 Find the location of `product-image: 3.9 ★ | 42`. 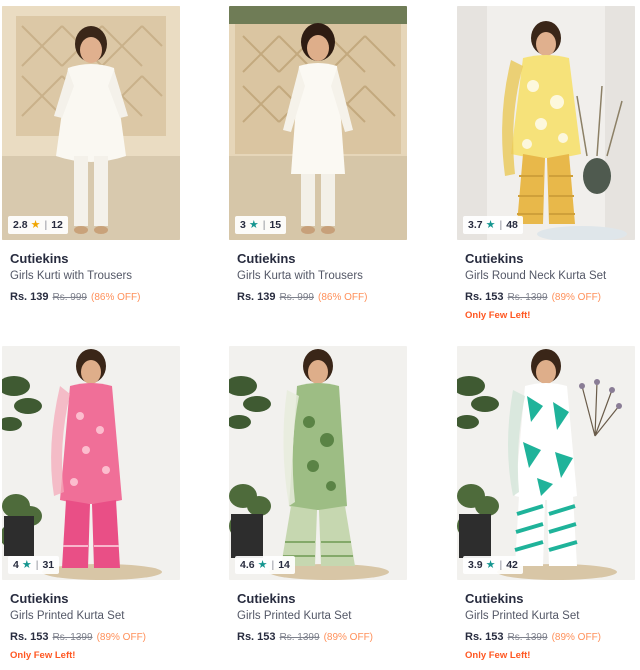

product-image: 3.9 ★ | 42 is located at coordinates (546, 463).